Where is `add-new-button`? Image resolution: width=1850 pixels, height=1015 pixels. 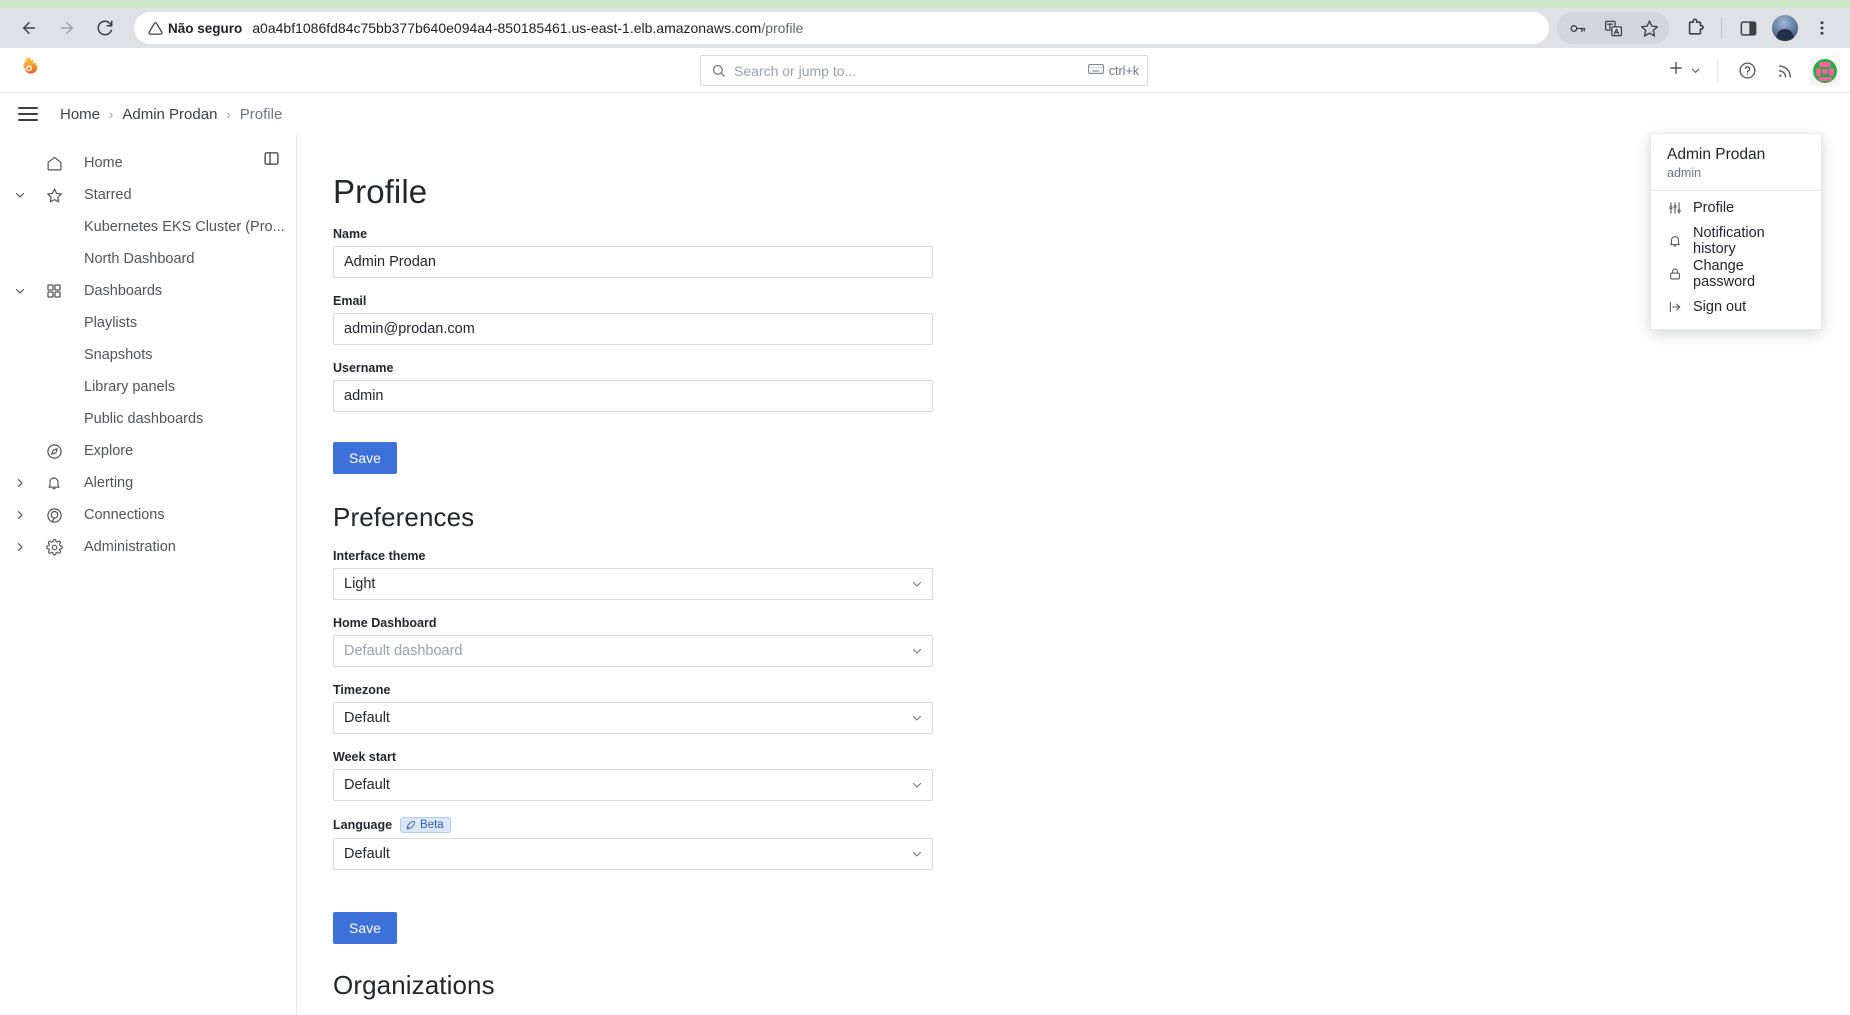 add-new-button is located at coordinates (1684, 70).